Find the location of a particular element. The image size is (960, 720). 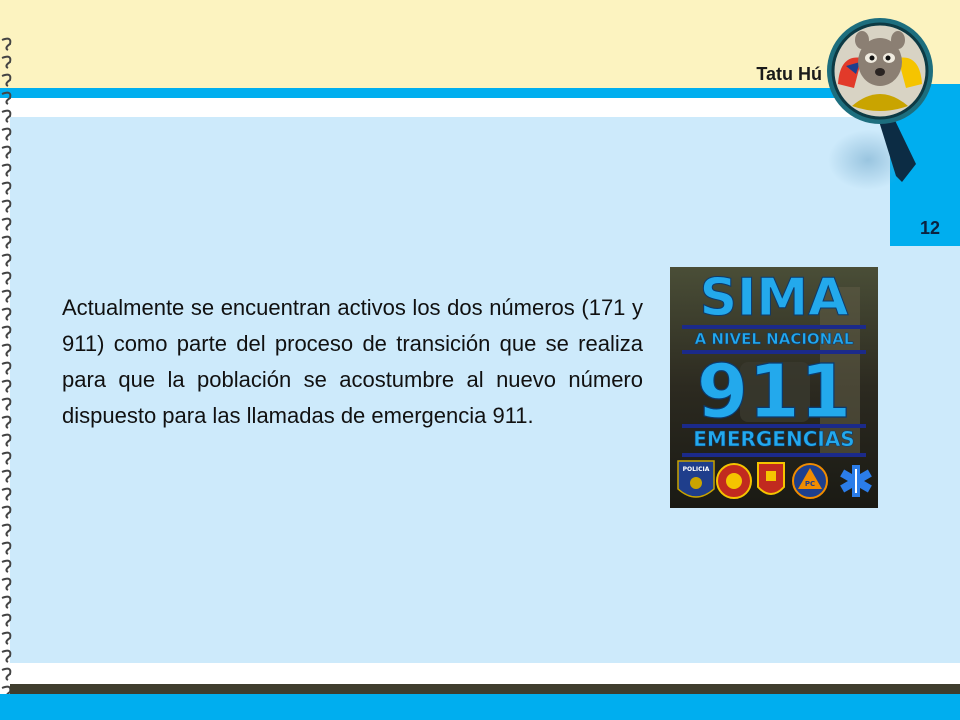

page-number: 12 is located at coordinates (930, 228).